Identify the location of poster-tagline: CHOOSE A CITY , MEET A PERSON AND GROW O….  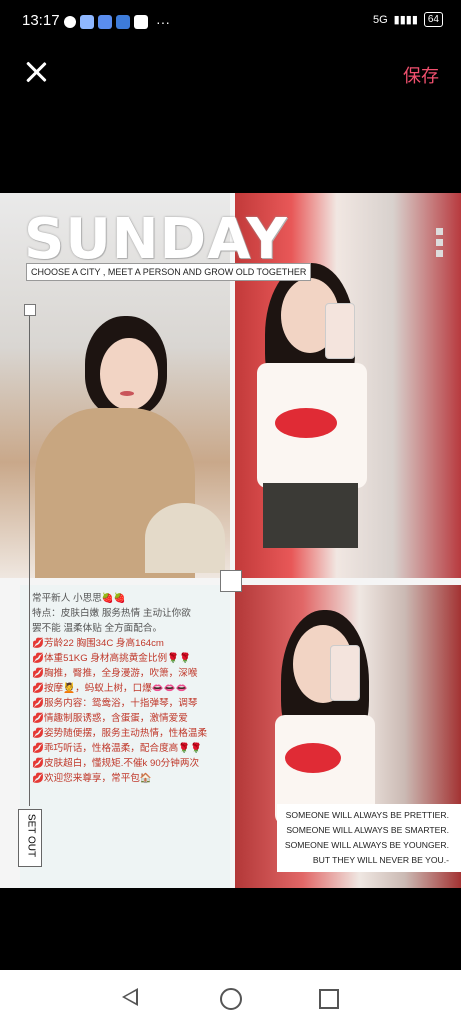
(169, 272).